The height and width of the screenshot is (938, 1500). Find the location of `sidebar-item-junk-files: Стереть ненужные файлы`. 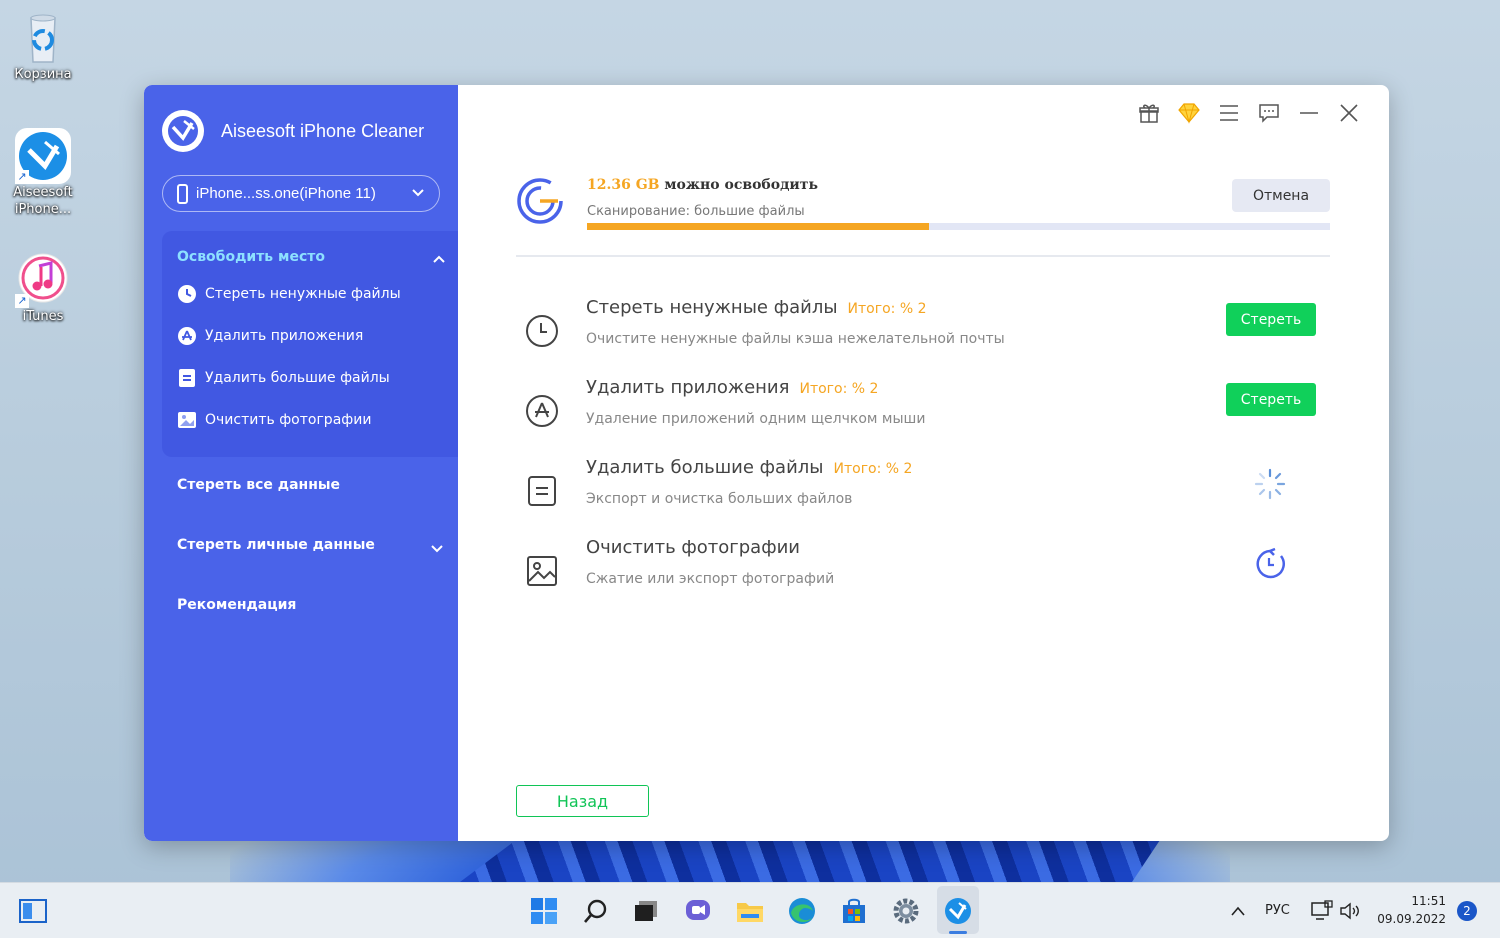

sidebar-item-junk-files: Стереть ненужные файлы is located at coordinates (289, 294).